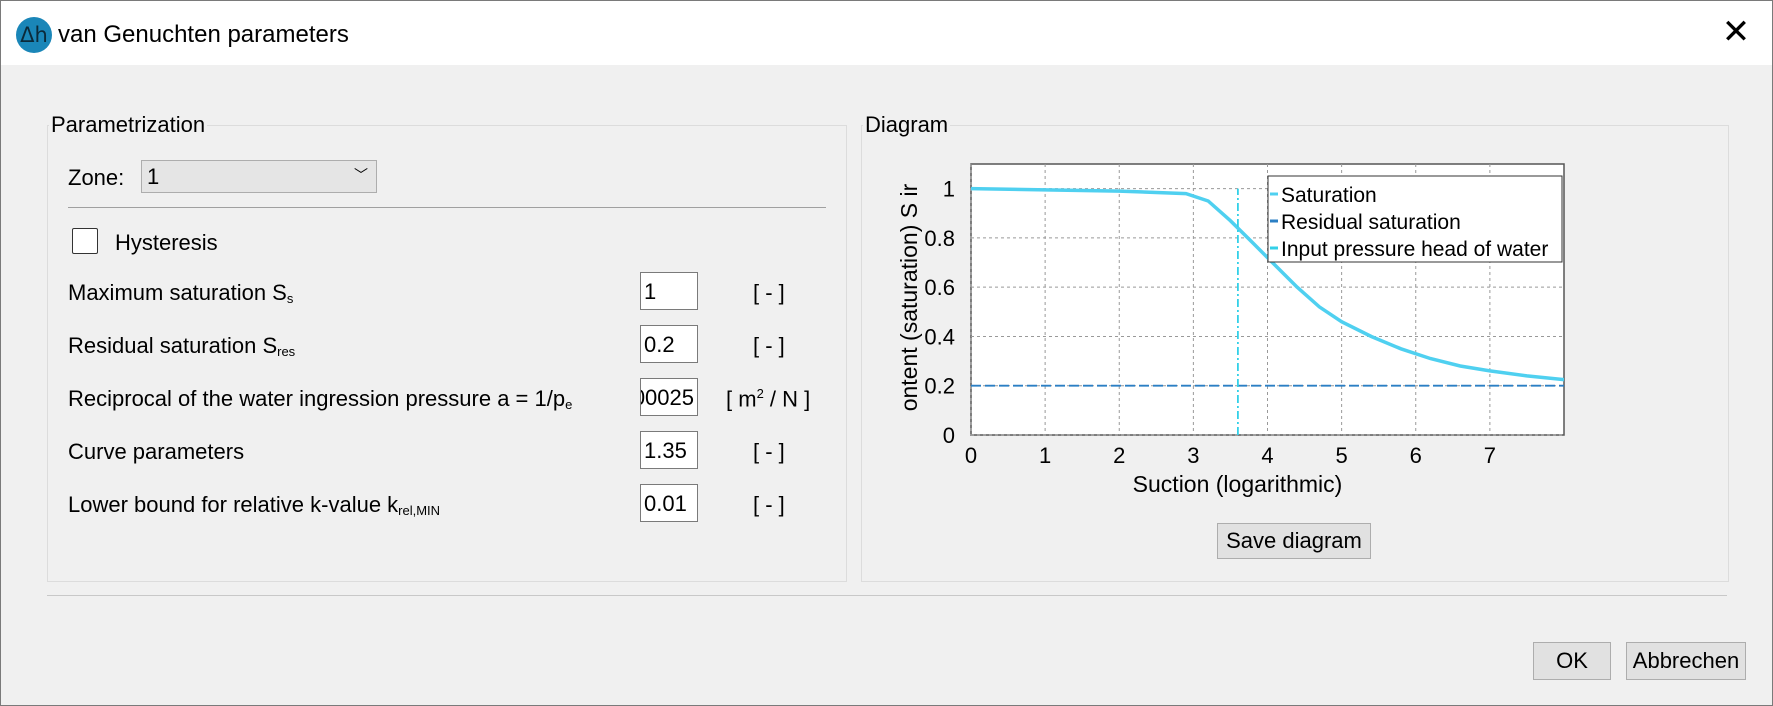 This screenshot has height=706, width=1773. What do you see at coordinates (1329, 195) in the screenshot?
I see `legend-label: Saturation` at bounding box center [1329, 195].